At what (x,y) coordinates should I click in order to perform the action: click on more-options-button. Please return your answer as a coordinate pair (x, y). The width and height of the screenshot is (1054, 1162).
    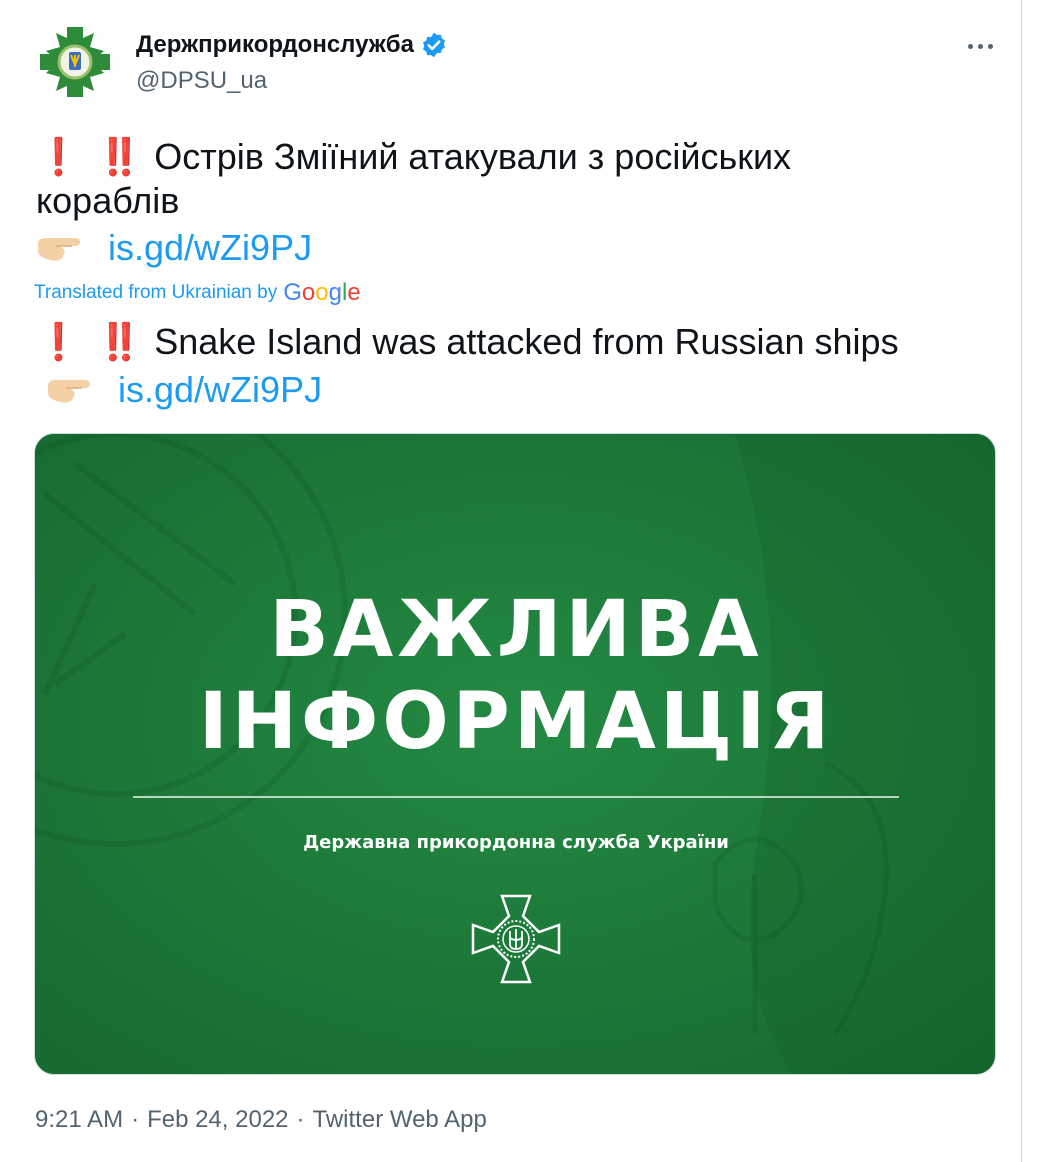
    Looking at the image, I should click on (980, 46).